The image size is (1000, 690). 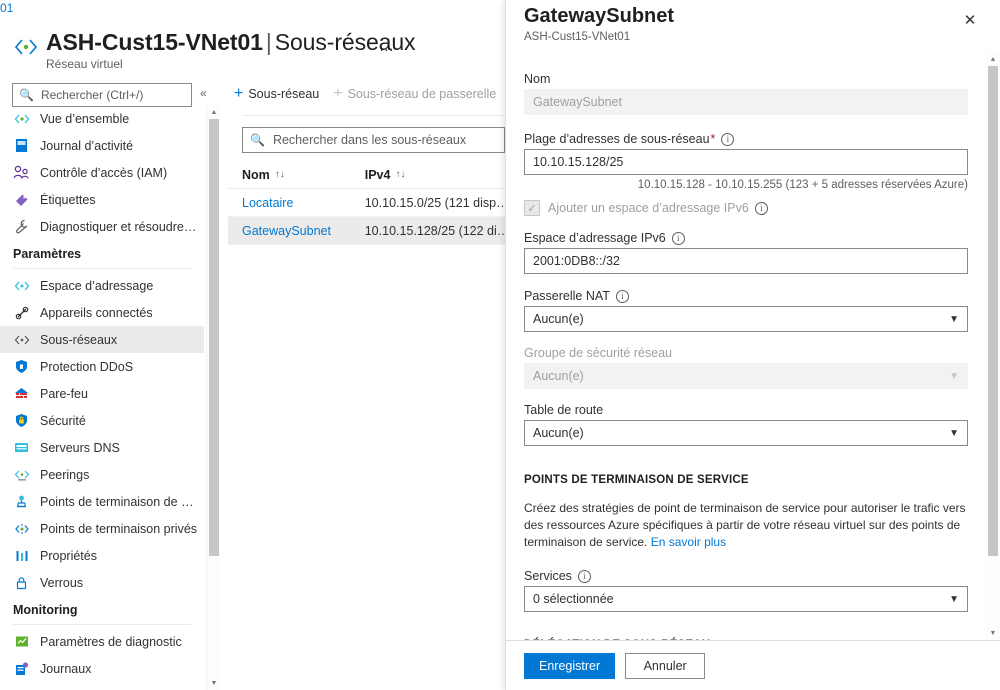 I want to click on sidebar-item-label: Appareils connectés, so click(x=96, y=312).